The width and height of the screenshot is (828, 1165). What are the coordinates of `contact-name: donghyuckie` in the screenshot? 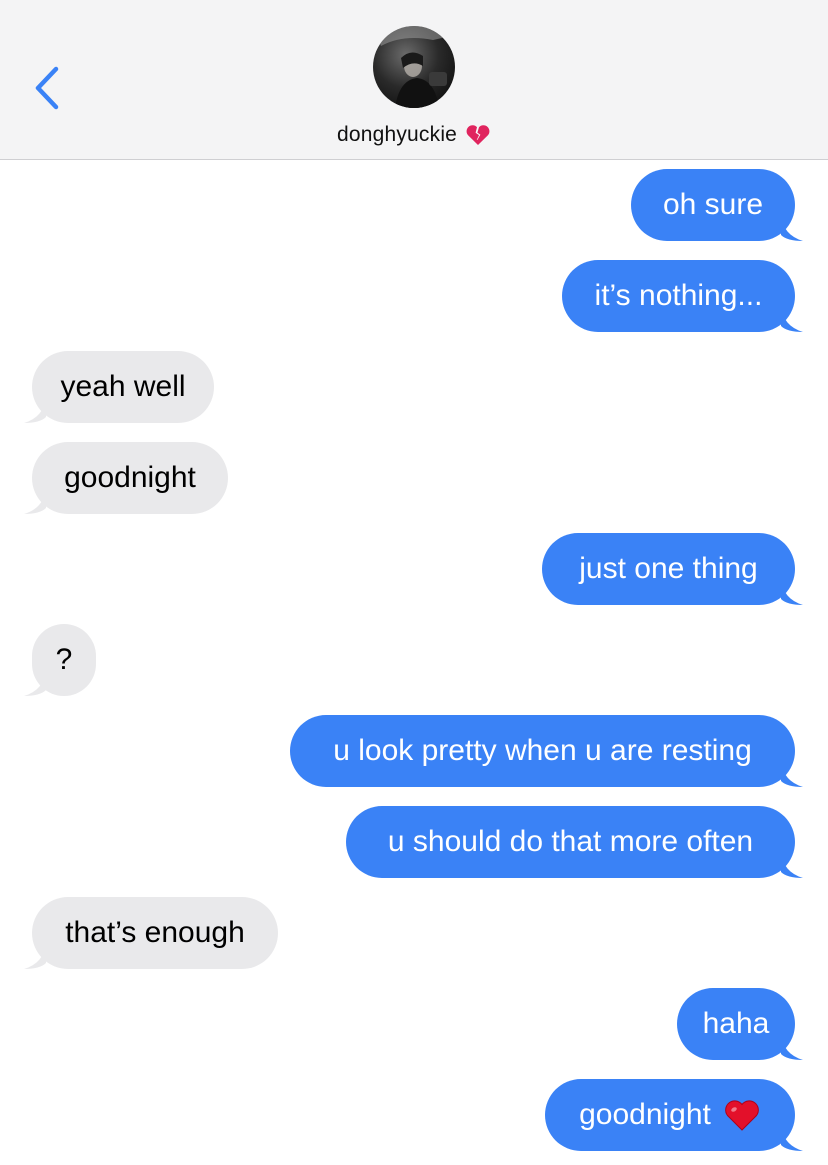 It's located at (397, 134).